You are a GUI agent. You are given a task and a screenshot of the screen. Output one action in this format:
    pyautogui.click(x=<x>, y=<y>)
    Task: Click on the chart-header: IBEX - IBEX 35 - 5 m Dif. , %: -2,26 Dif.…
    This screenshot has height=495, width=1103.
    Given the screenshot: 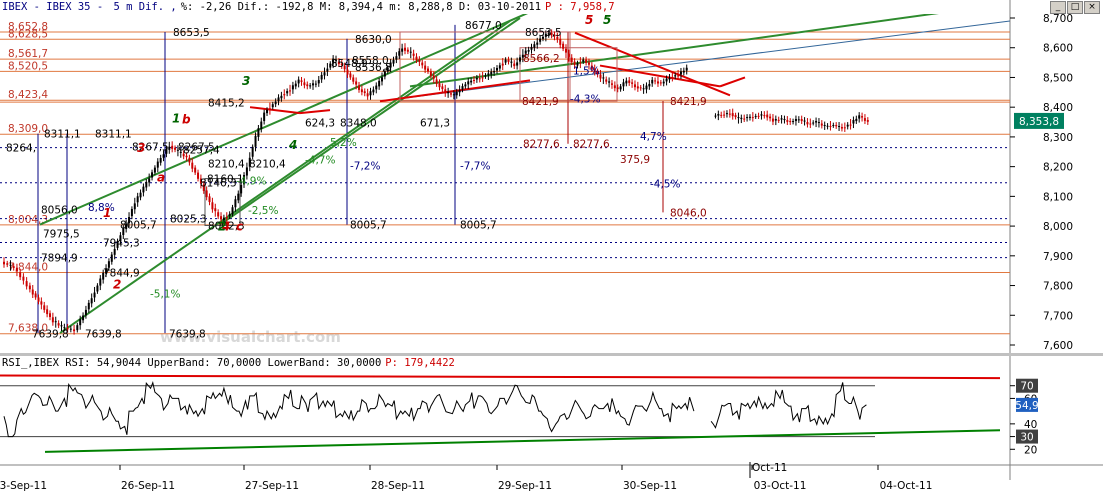 What is the action you would take?
    pyautogui.click(x=308, y=7)
    